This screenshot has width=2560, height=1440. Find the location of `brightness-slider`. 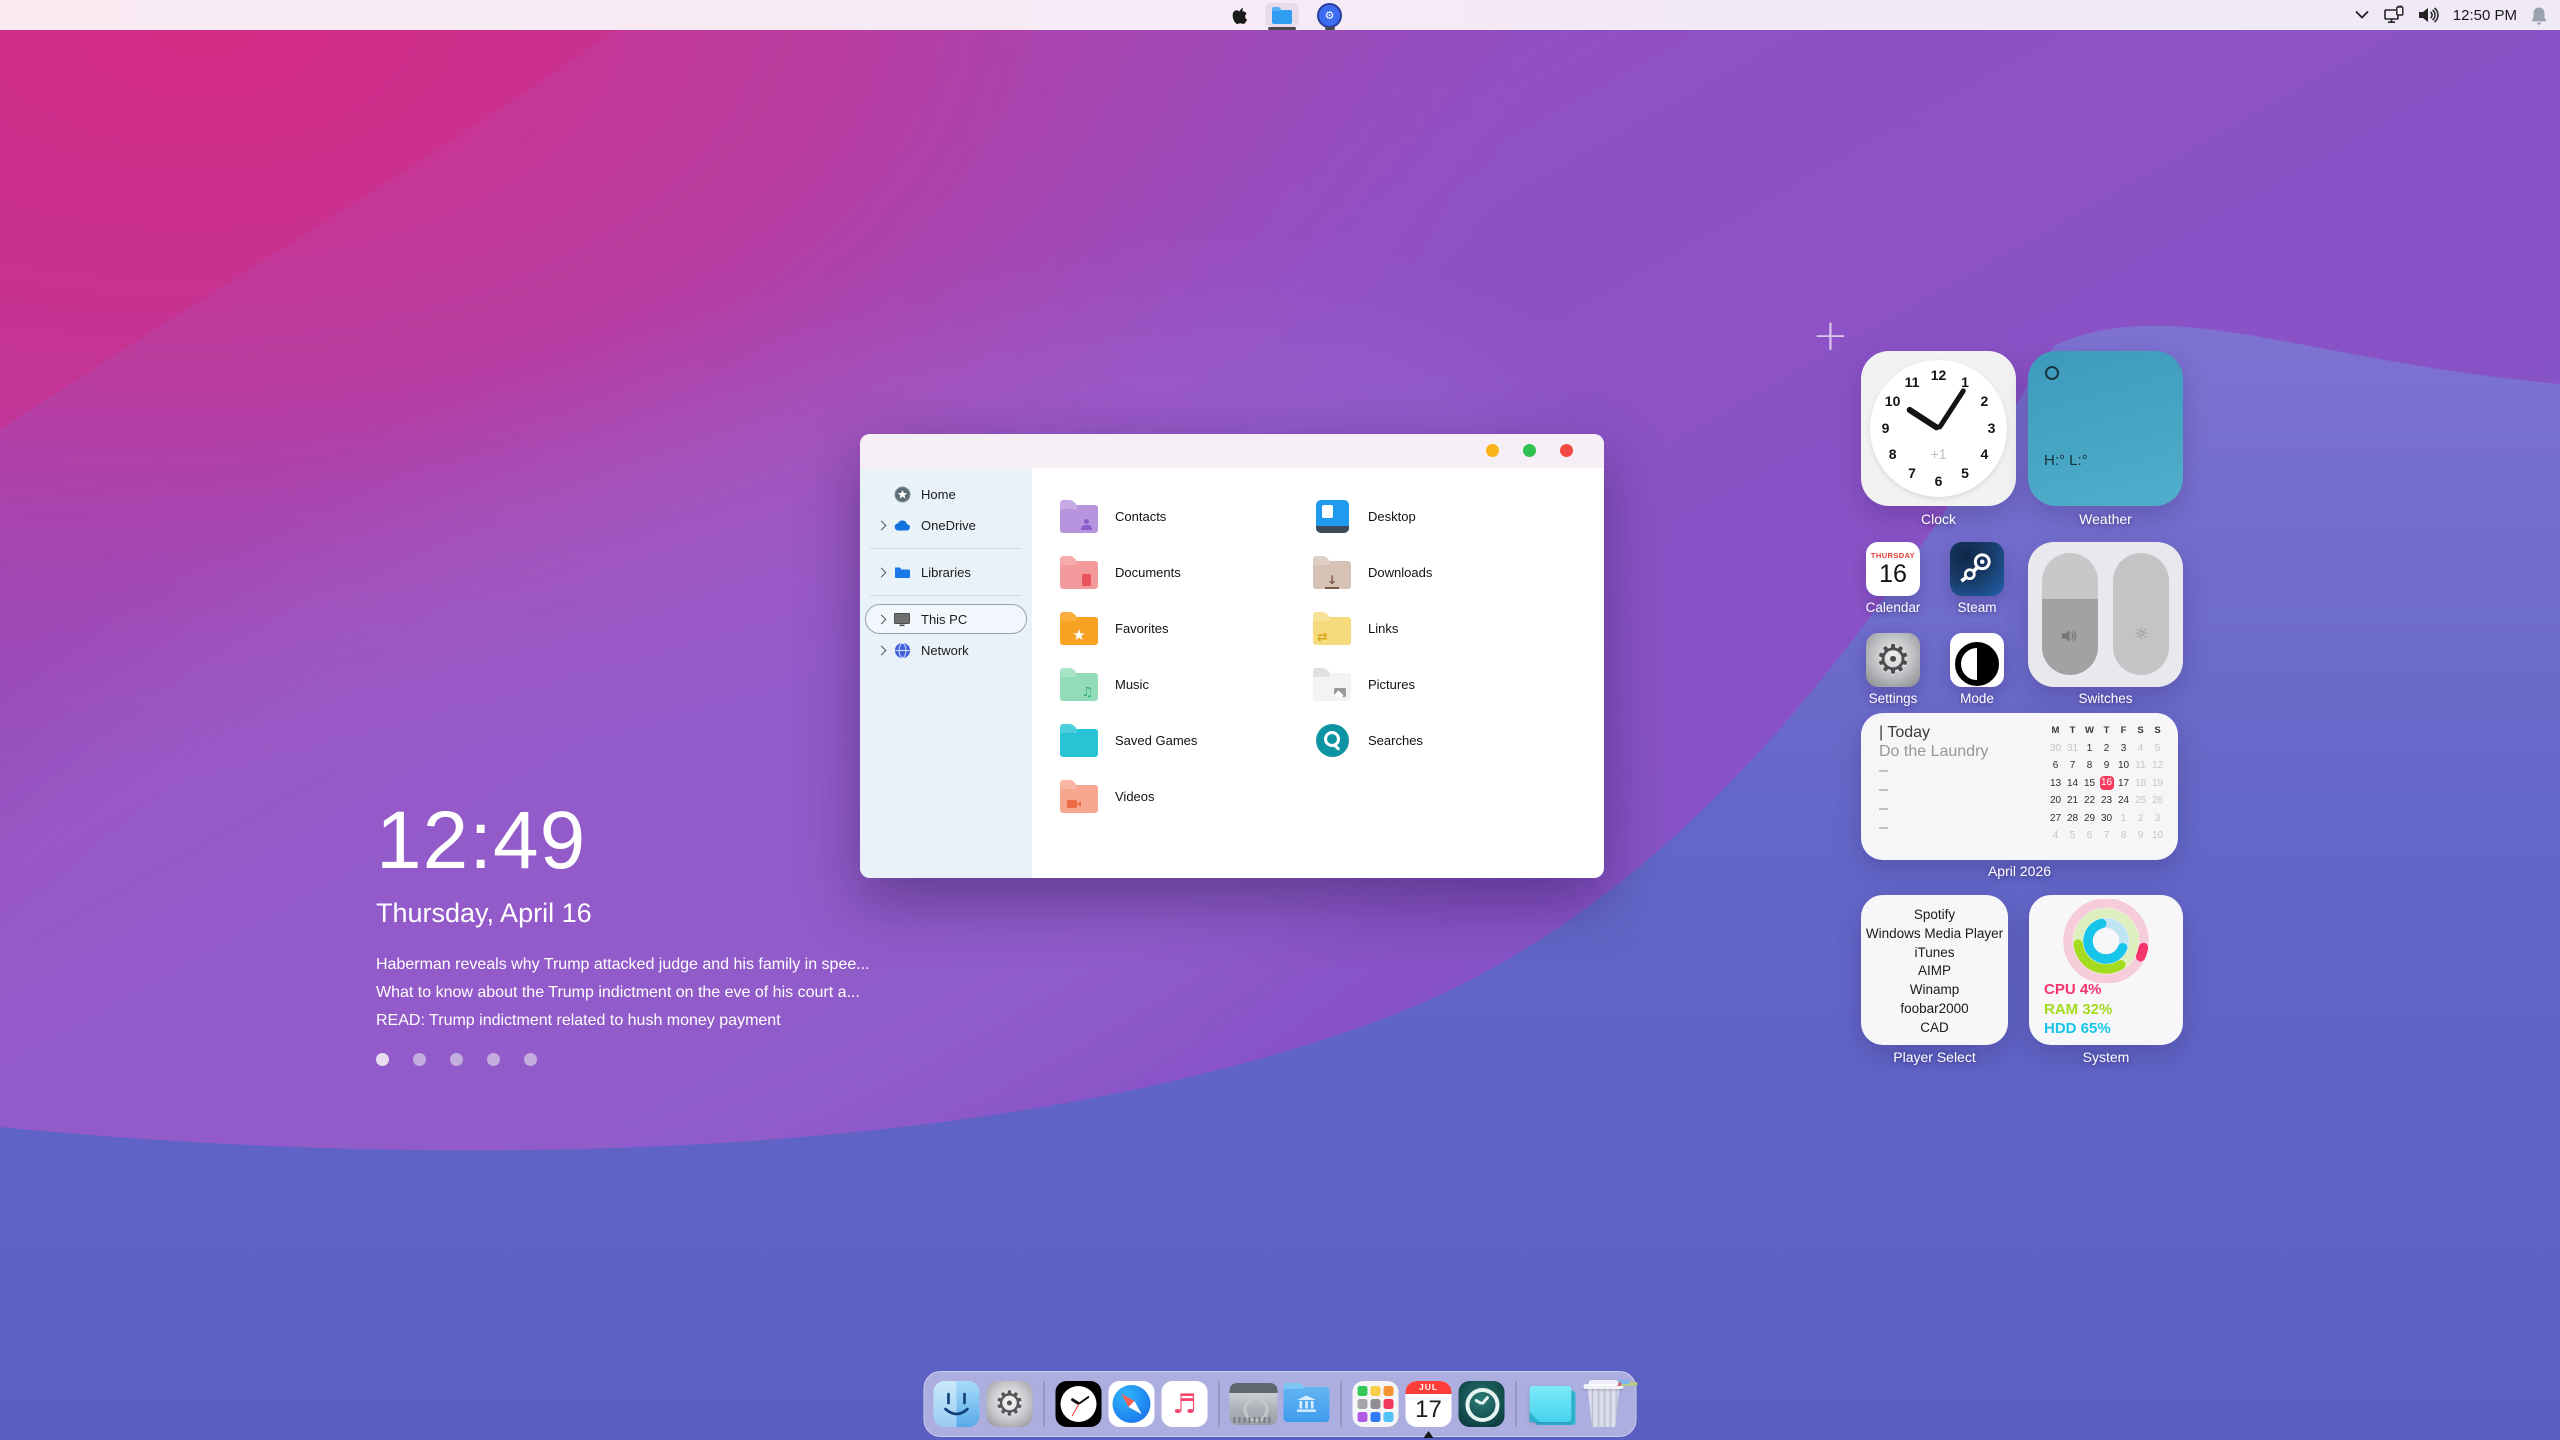

brightness-slider is located at coordinates (2141, 614).